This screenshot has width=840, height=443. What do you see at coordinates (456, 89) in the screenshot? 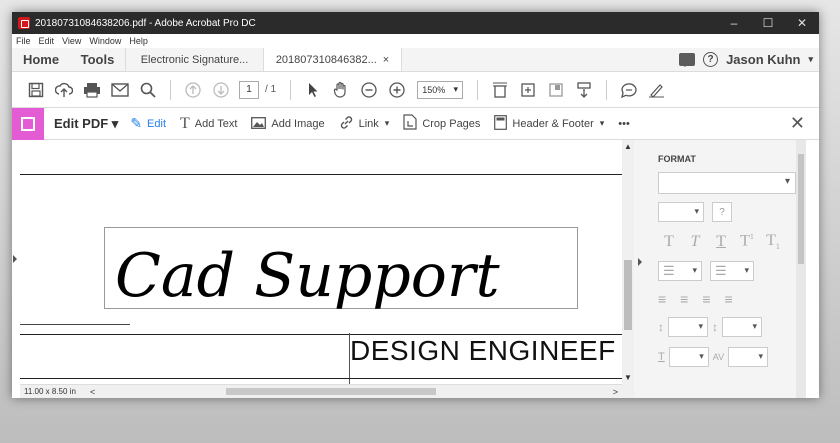
I see `zoom-chevron-icon: ▾` at bounding box center [456, 89].